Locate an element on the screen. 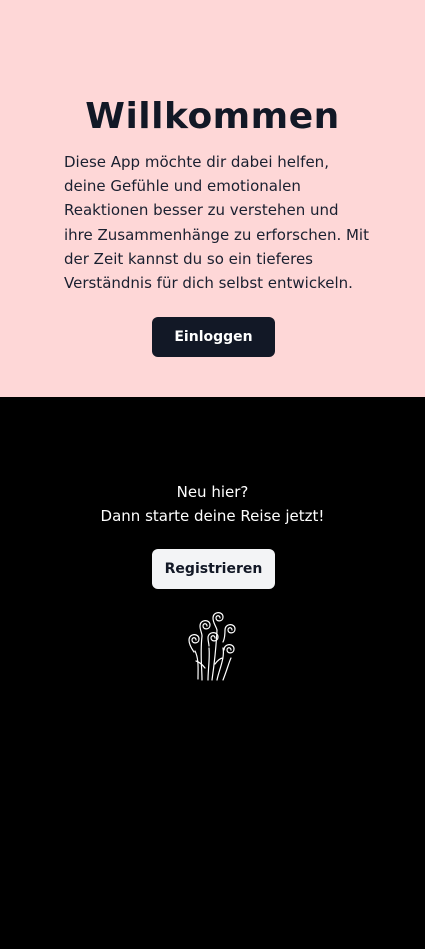  signup-question: Neu hier? is located at coordinates (212, 492).